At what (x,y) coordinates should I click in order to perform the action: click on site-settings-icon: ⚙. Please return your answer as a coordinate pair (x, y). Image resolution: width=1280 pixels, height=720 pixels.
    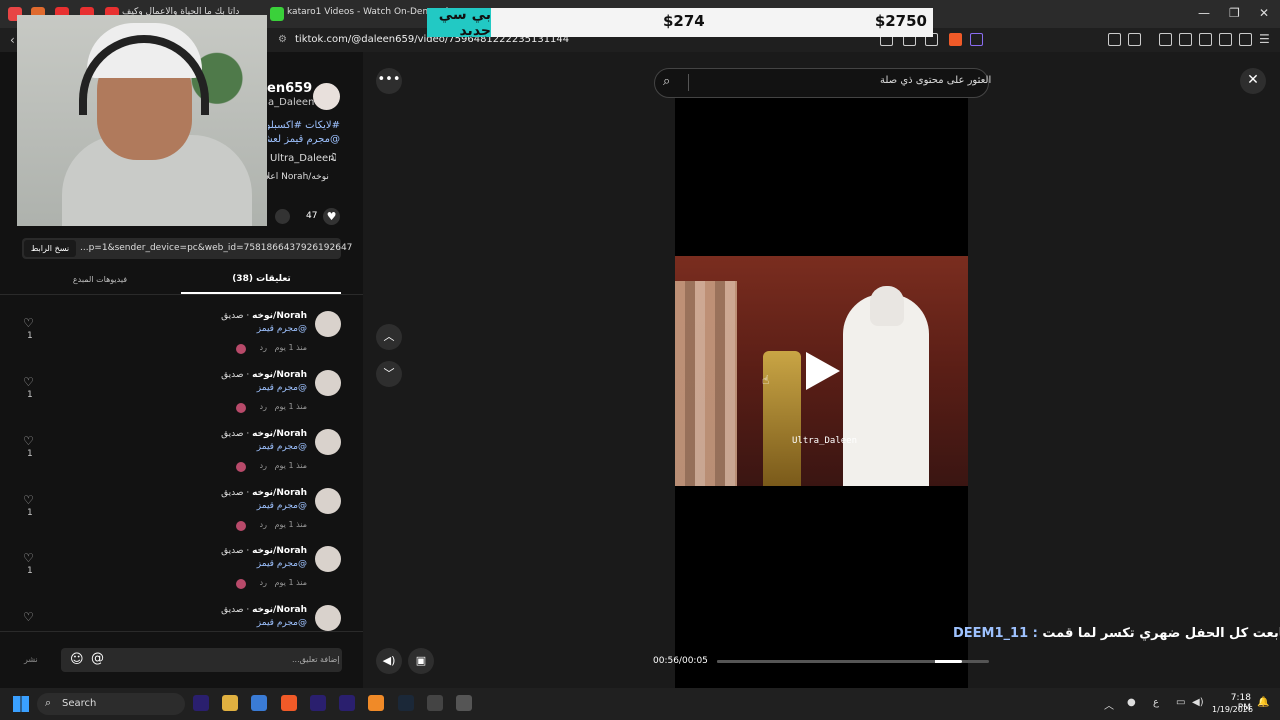
    Looking at the image, I should click on (282, 39).